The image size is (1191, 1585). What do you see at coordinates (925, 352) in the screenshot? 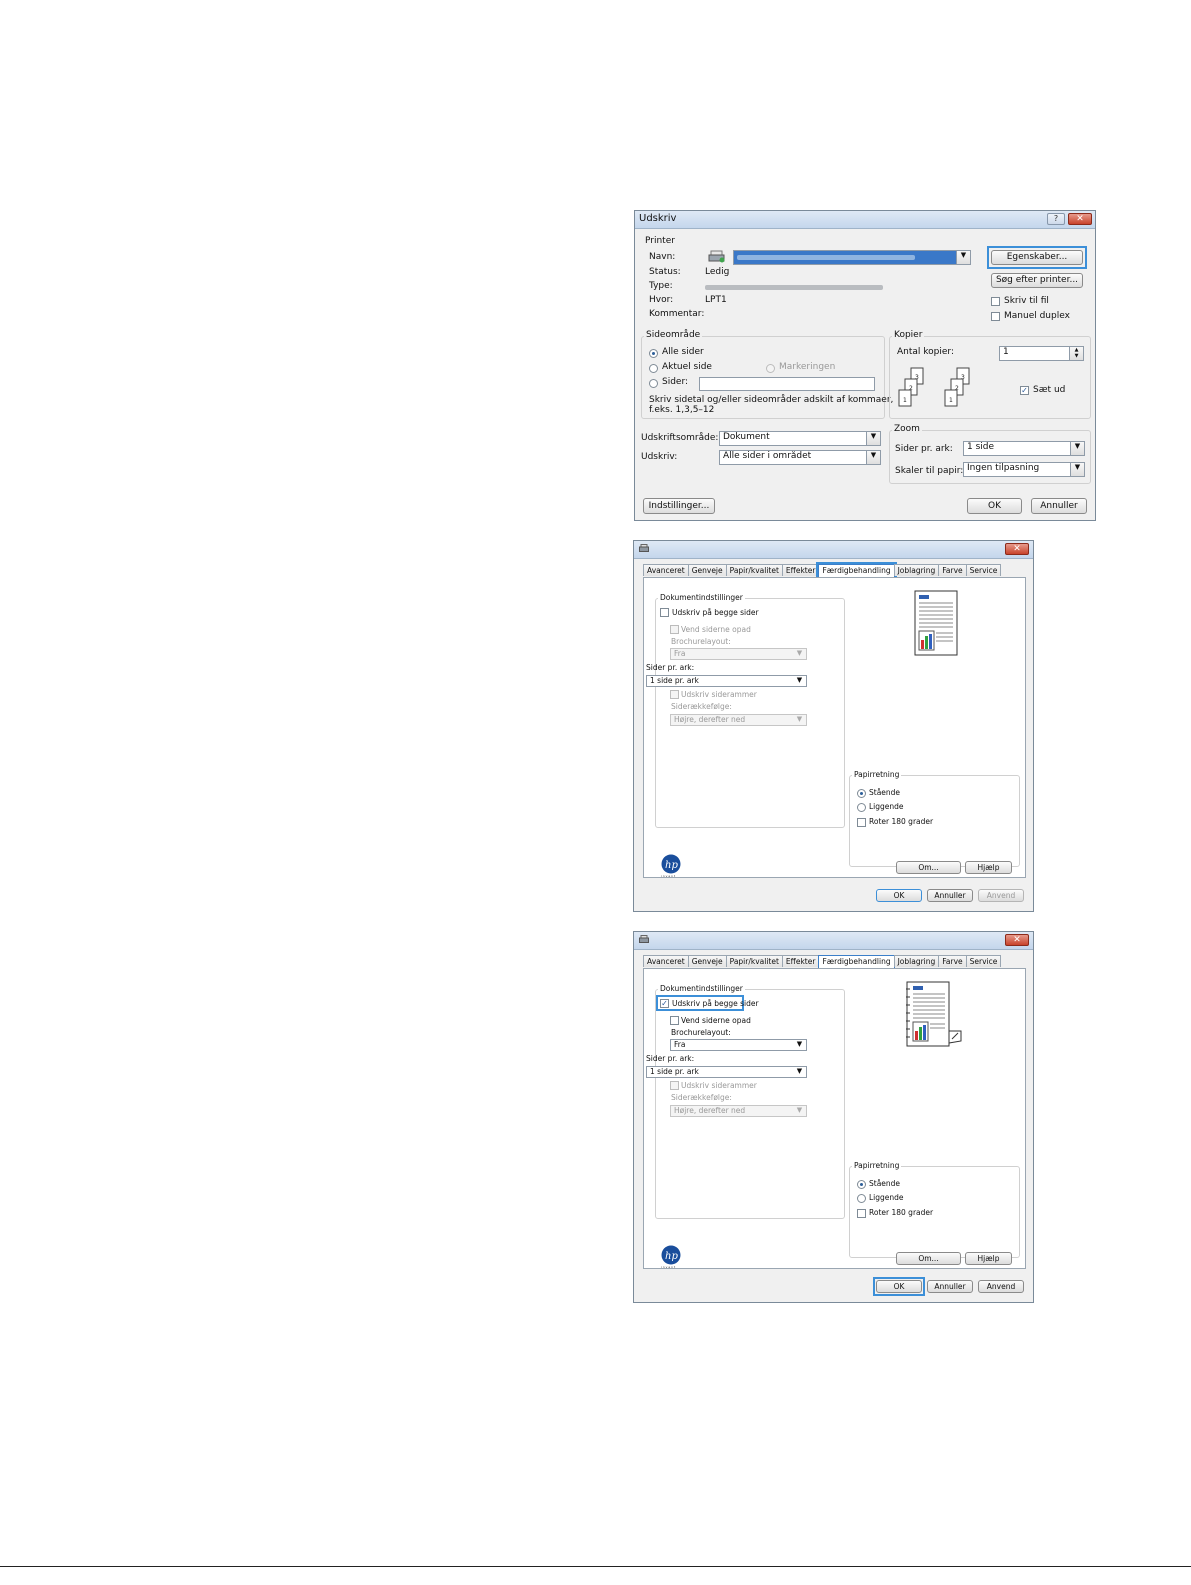
I see `num-copies-label: Antal kopier:` at bounding box center [925, 352].